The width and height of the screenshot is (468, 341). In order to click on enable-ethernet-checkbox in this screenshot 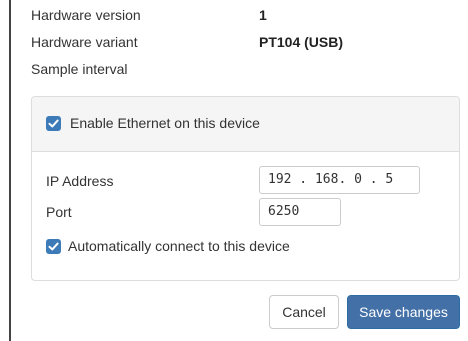, I will do `click(53, 123)`.